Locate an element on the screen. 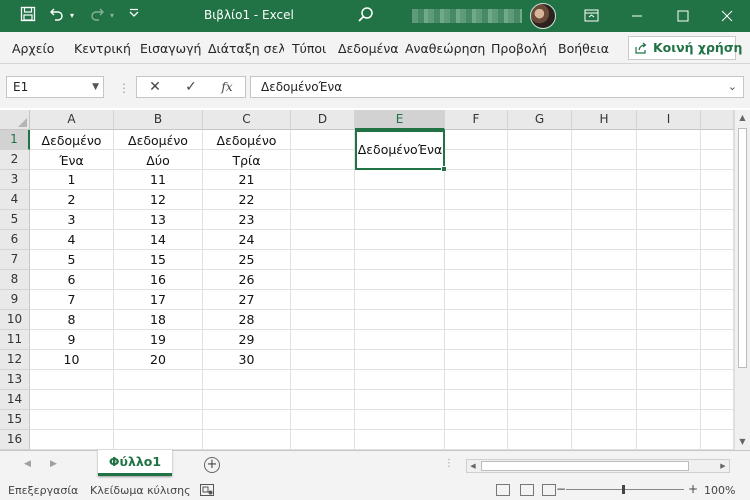 The image size is (750, 500). cell-a10: 8 is located at coordinates (71, 319).